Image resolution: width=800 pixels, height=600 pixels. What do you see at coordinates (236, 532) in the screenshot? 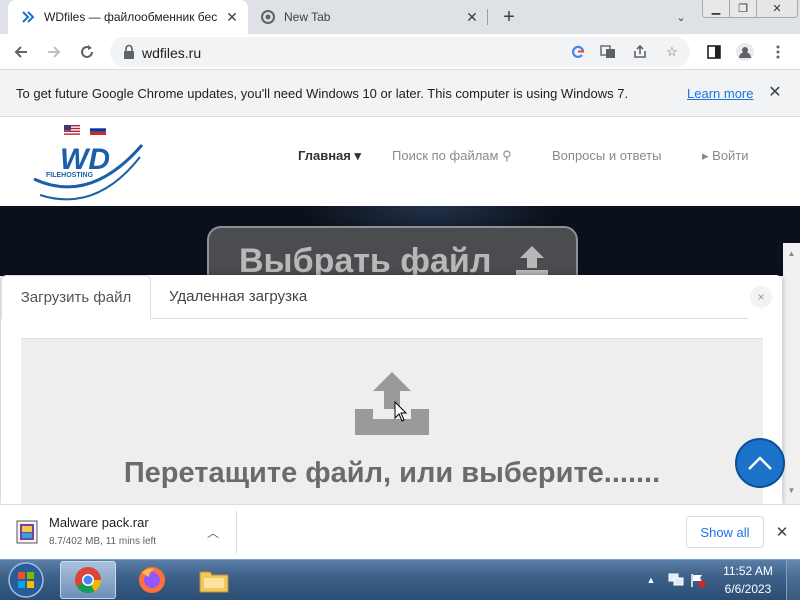
I see `download-separator` at bounding box center [236, 532].